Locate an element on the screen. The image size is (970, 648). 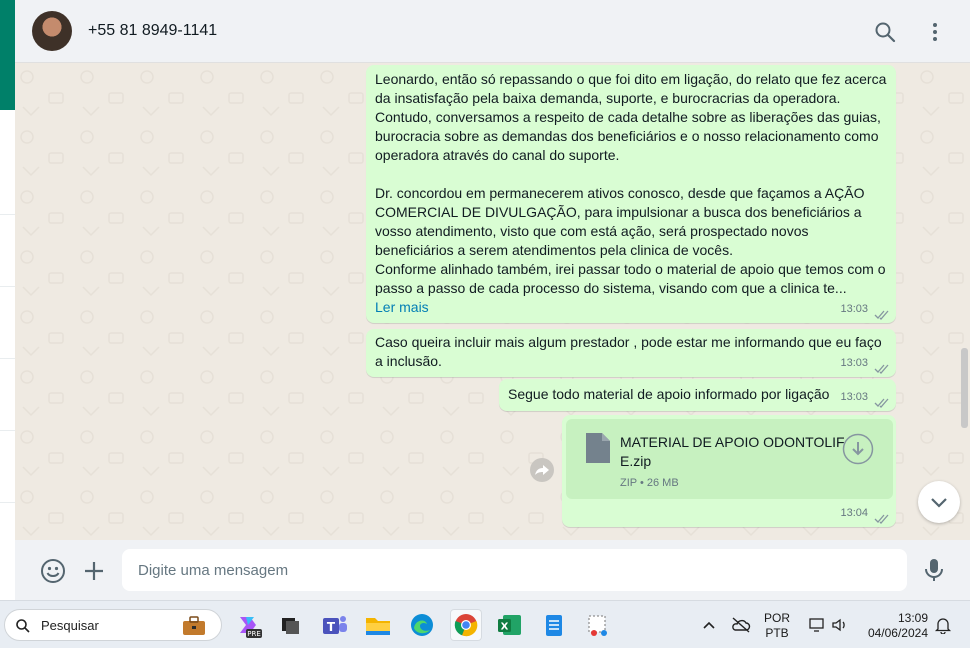
notification-bell-icon is located at coordinates (943, 625).